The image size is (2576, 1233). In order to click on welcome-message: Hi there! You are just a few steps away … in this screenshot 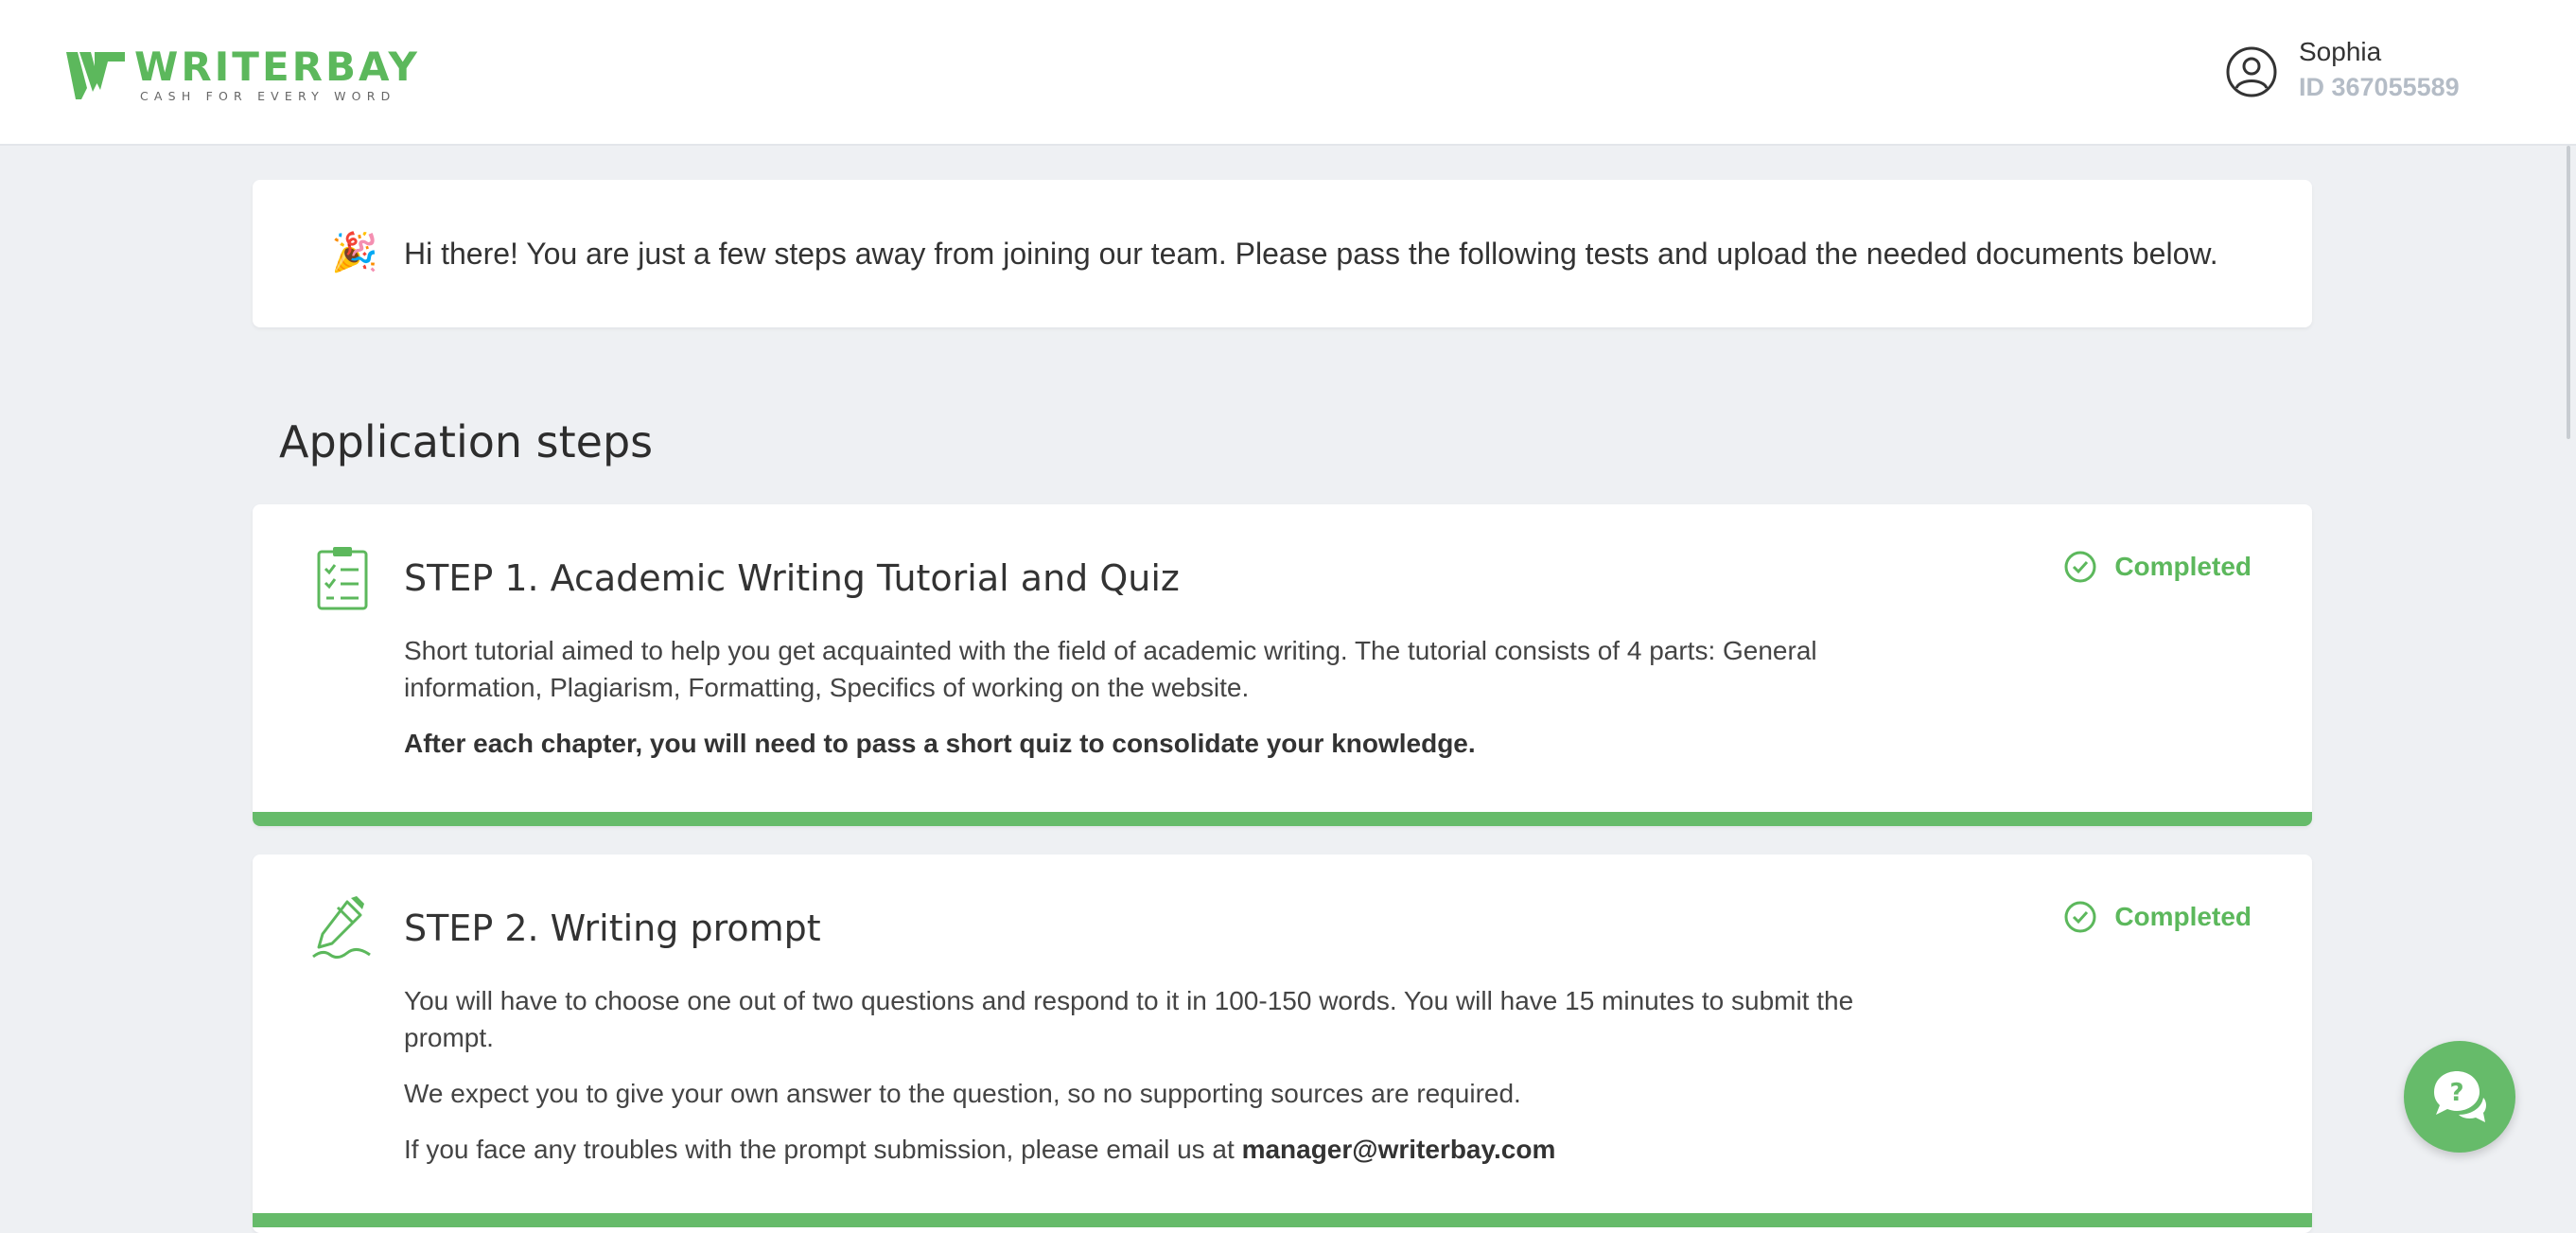, I will do `click(1311, 254)`.